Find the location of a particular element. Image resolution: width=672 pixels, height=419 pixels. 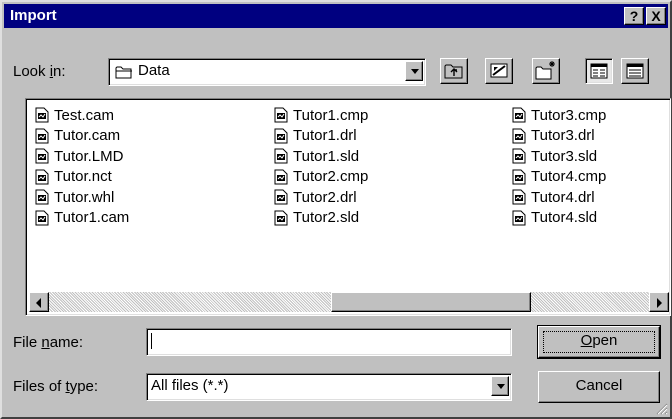

file-name-text: Tutor4.sld is located at coordinates (564, 217).